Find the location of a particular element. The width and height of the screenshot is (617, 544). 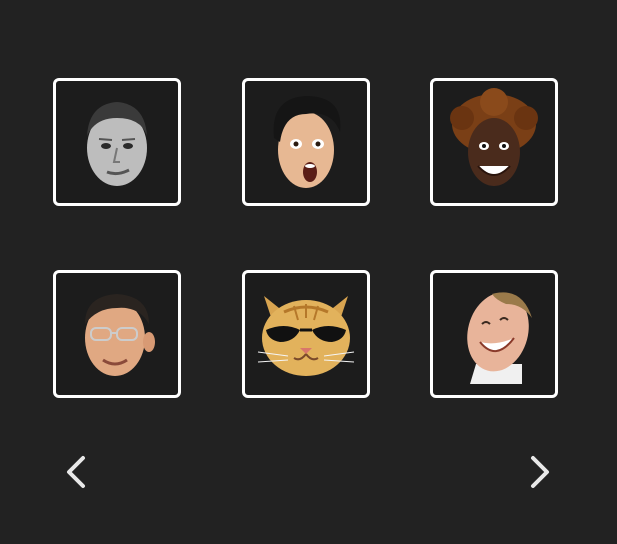

pogchamp-face-icon is located at coordinates (307, 142).